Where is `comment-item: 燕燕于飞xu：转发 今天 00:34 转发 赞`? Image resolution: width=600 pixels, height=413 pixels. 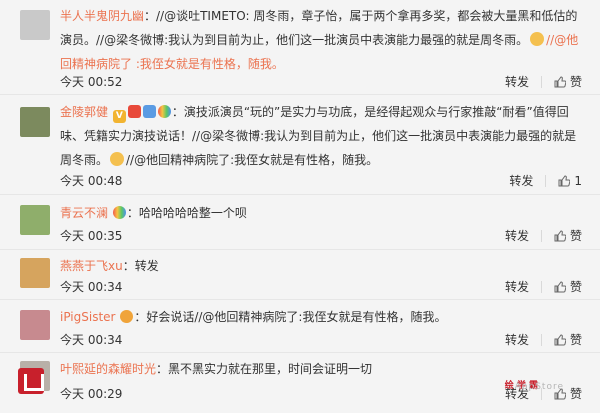 comment-item: 燕燕于飞xu：转发 今天 00:34 转发 赞 is located at coordinates (300, 275).